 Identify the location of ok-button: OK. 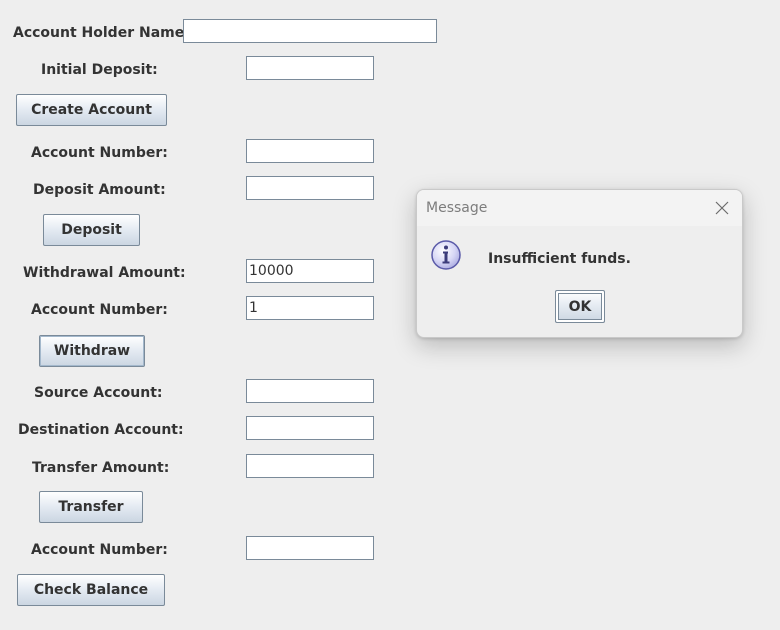
(580, 306).